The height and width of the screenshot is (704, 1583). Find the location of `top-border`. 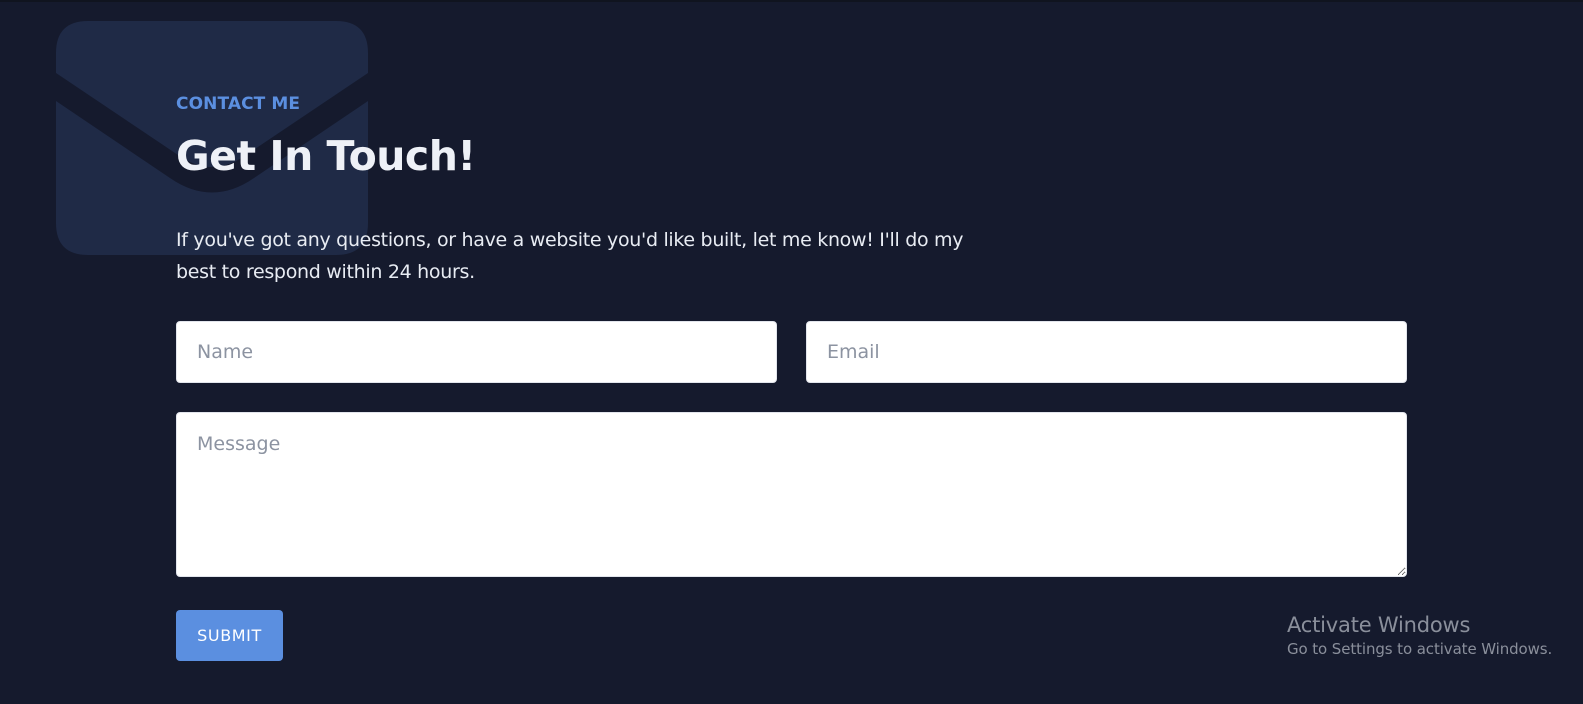

top-border is located at coordinates (791, 1).